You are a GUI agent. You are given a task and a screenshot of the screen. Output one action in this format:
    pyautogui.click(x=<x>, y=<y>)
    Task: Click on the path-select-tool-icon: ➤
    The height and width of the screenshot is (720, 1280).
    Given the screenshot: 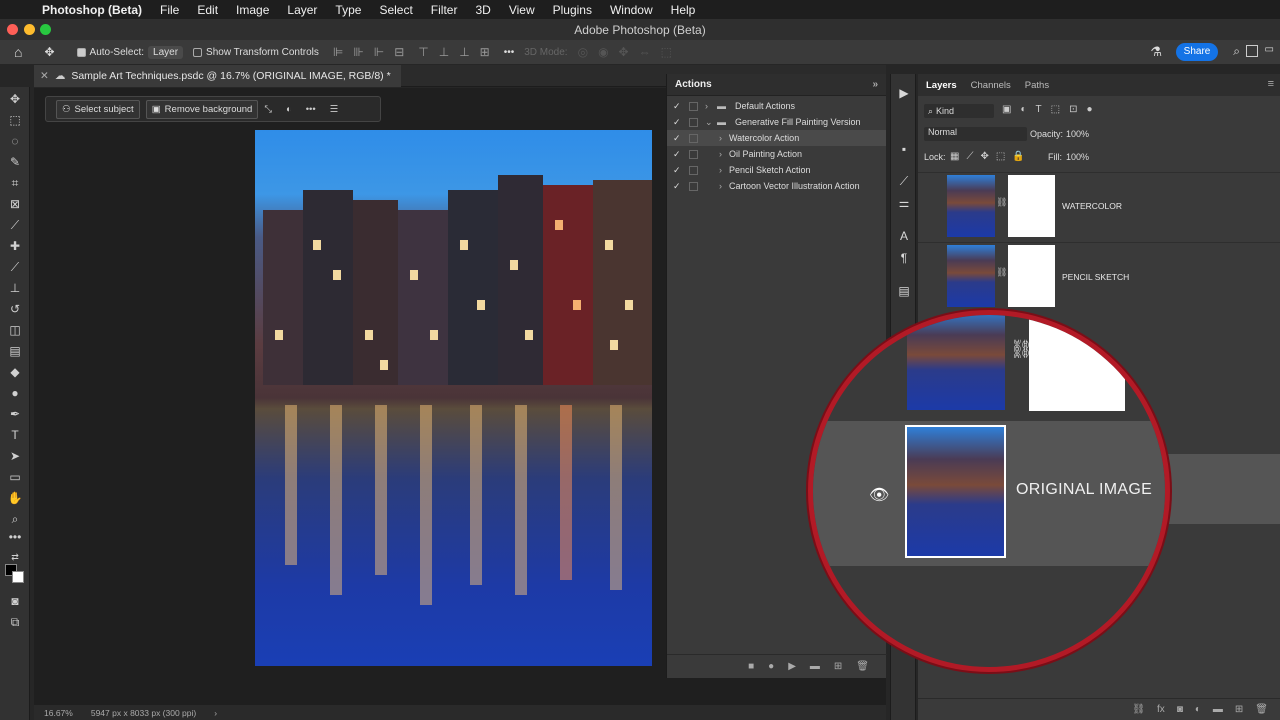 What is the action you would take?
    pyautogui.click(x=15, y=456)
    